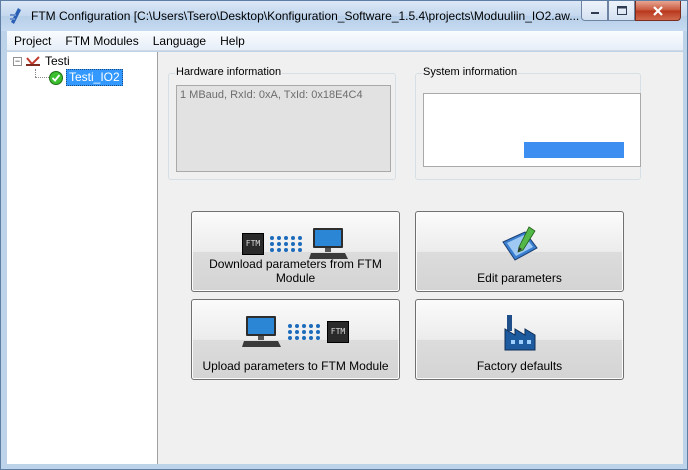 The width and height of the screenshot is (688, 470). What do you see at coordinates (229, 72) in the screenshot?
I see `hardware-info-title: Hardware information` at bounding box center [229, 72].